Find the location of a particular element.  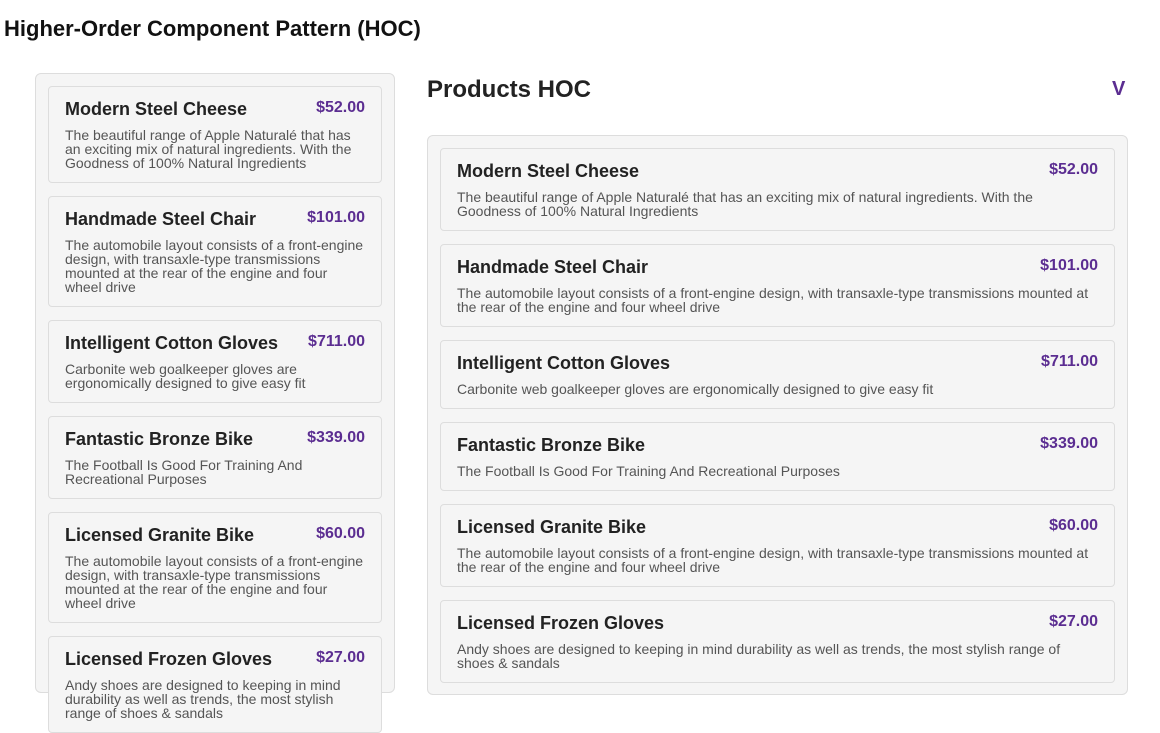

page-title: Higher-Order Component Pattern (HOC) is located at coordinates (212, 28).